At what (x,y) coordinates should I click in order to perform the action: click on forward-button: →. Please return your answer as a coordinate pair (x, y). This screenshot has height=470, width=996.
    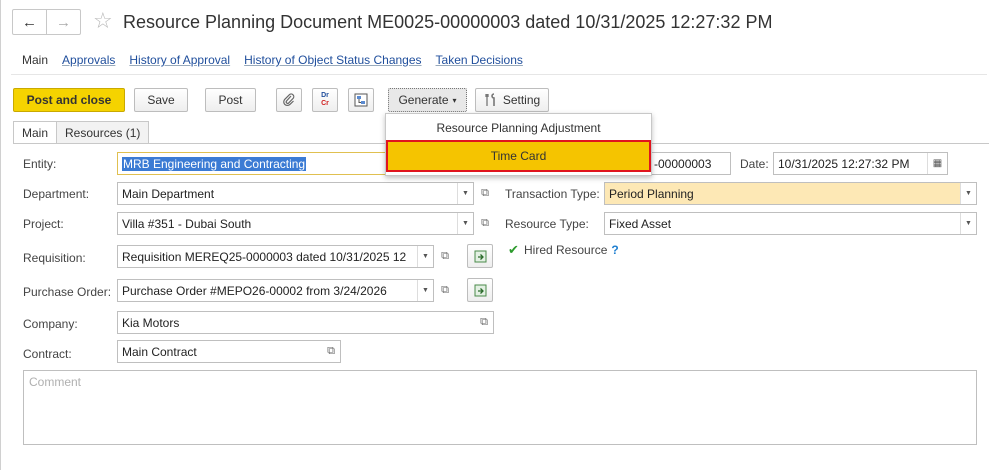
    Looking at the image, I should click on (63, 22).